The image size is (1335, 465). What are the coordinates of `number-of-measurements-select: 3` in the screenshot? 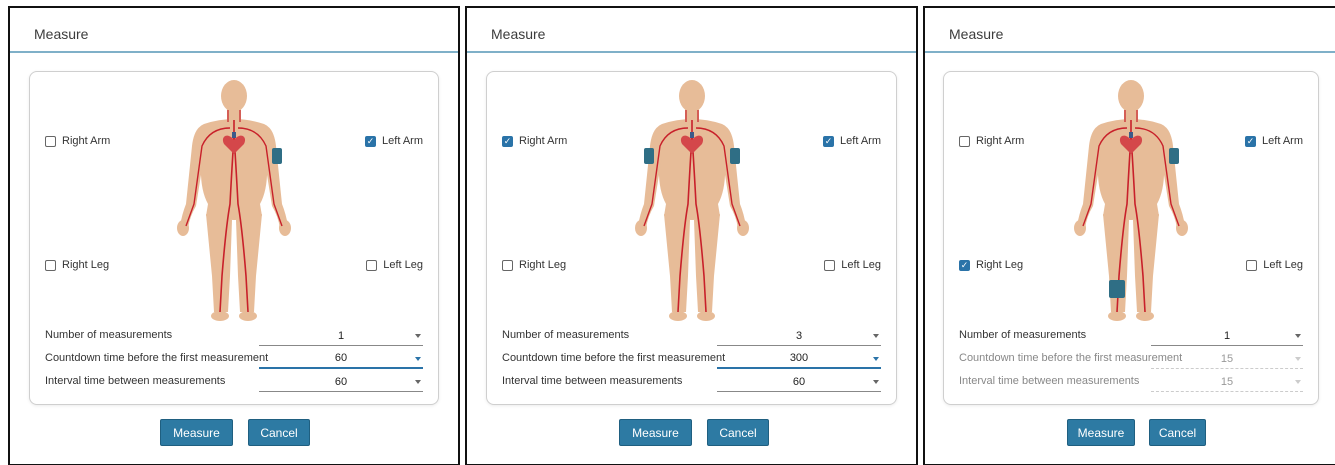 It's located at (799, 336).